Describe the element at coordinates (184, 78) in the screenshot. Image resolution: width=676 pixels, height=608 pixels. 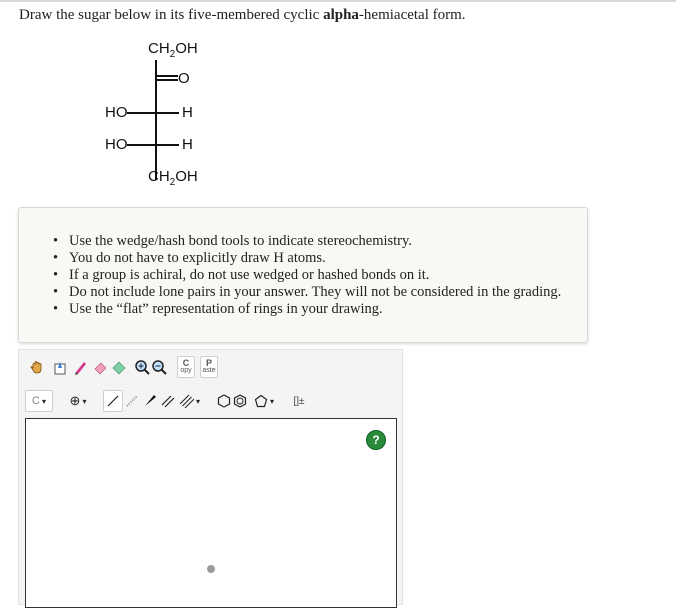
I see `fischer-carbonyl-oxygen: O` at that location.